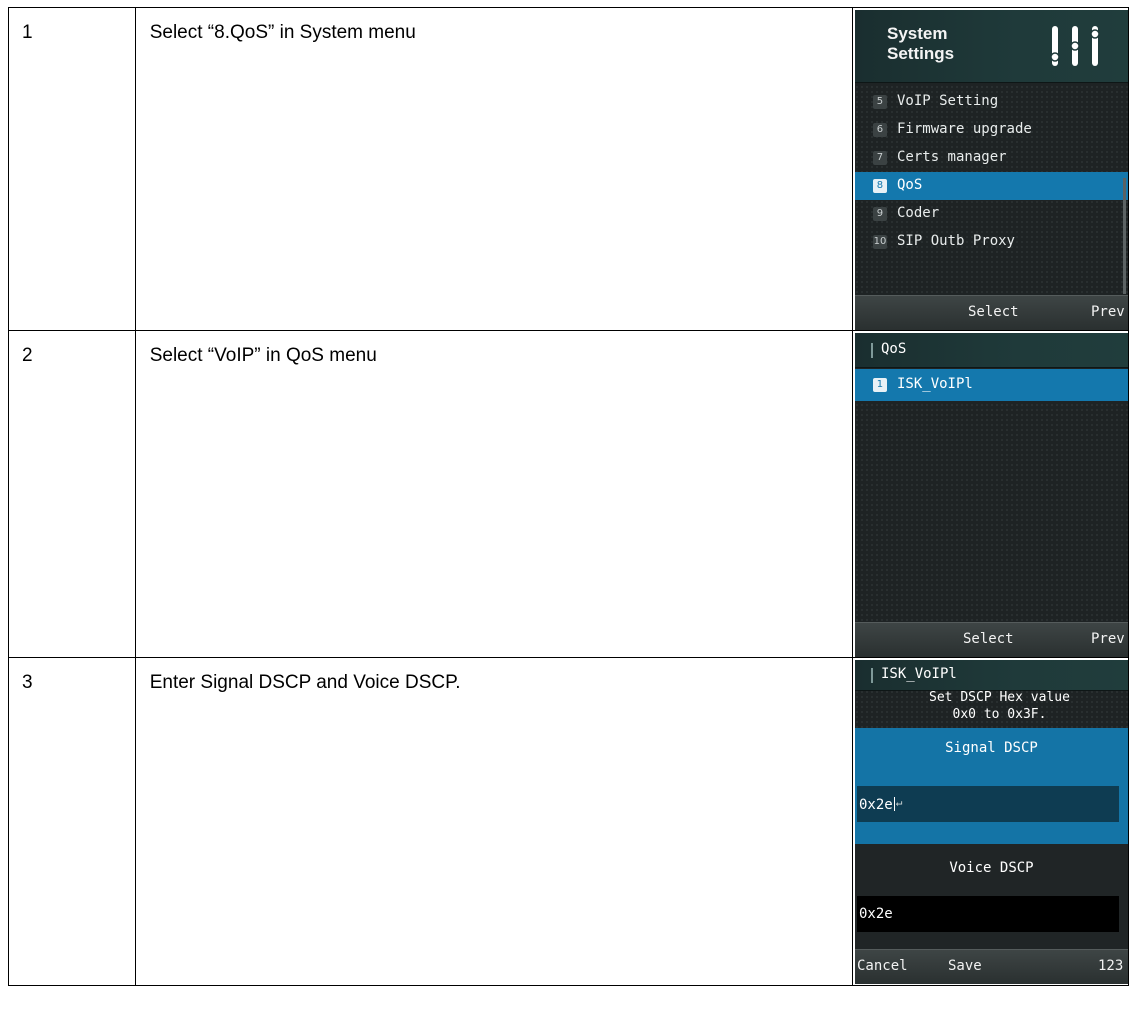 Image resolution: width=1129 pixels, height=1016 pixels. I want to click on menu-item-index: 1, so click(879, 385).